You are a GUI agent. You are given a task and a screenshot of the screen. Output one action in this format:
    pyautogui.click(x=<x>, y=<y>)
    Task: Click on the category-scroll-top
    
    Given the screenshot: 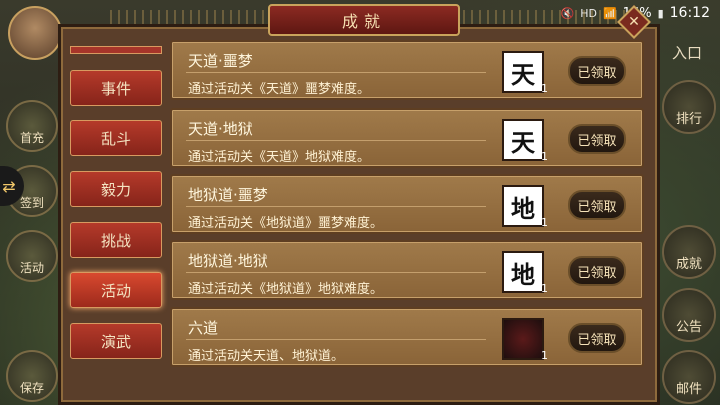 What is the action you would take?
    pyautogui.click(x=116, y=50)
    